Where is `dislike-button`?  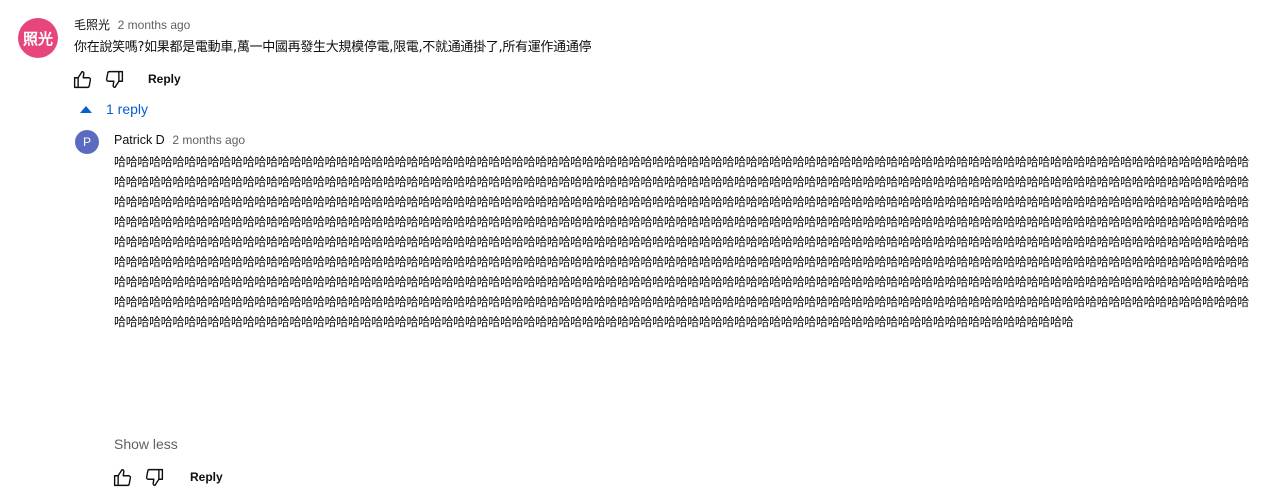
dislike-button is located at coordinates (114, 79).